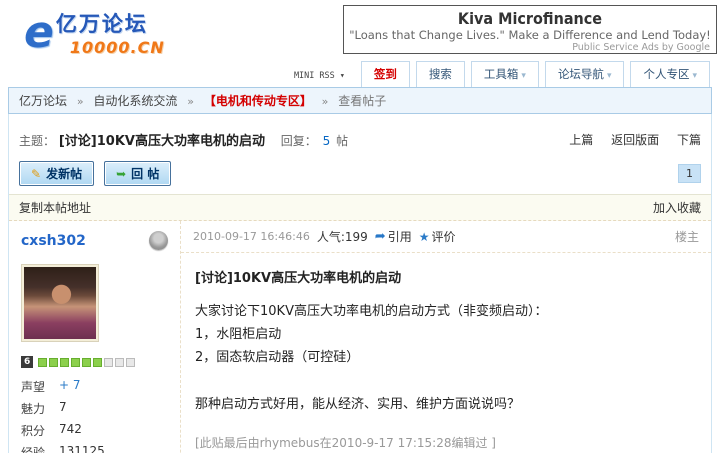  What do you see at coordinates (342, 141) in the screenshot?
I see `reply-unit: 帖` at bounding box center [342, 141].